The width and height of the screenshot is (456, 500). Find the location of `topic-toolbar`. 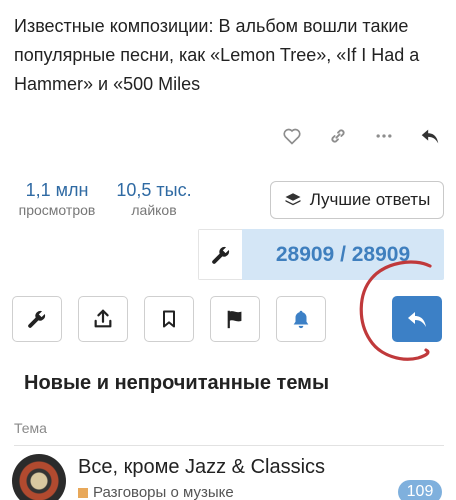

topic-toolbar is located at coordinates (228, 319).